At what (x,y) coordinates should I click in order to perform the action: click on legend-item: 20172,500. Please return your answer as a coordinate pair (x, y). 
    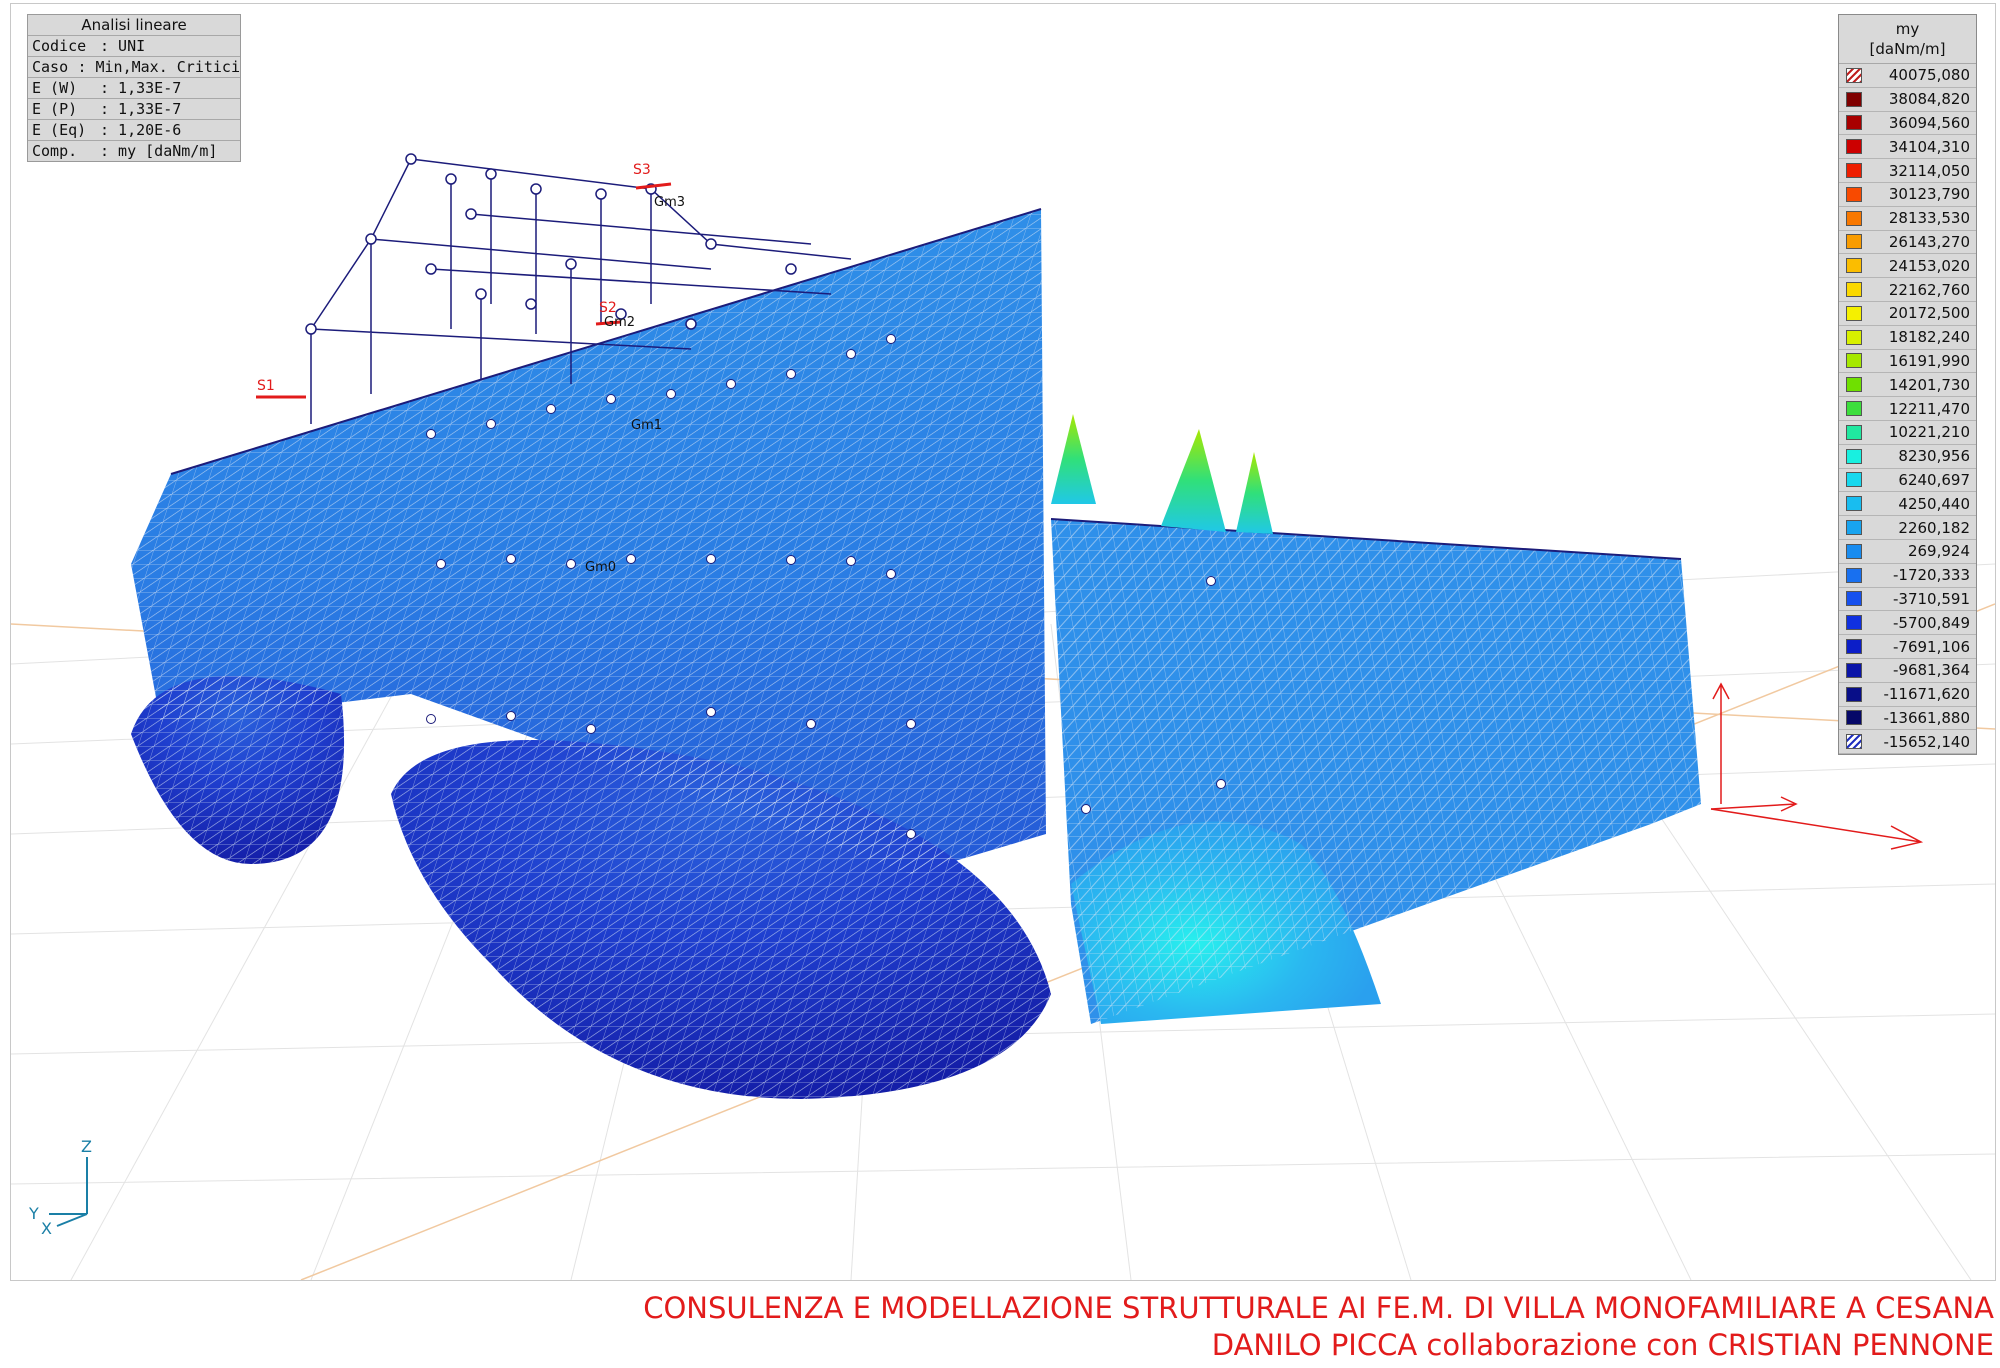
    Looking at the image, I should click on (1907, 314).